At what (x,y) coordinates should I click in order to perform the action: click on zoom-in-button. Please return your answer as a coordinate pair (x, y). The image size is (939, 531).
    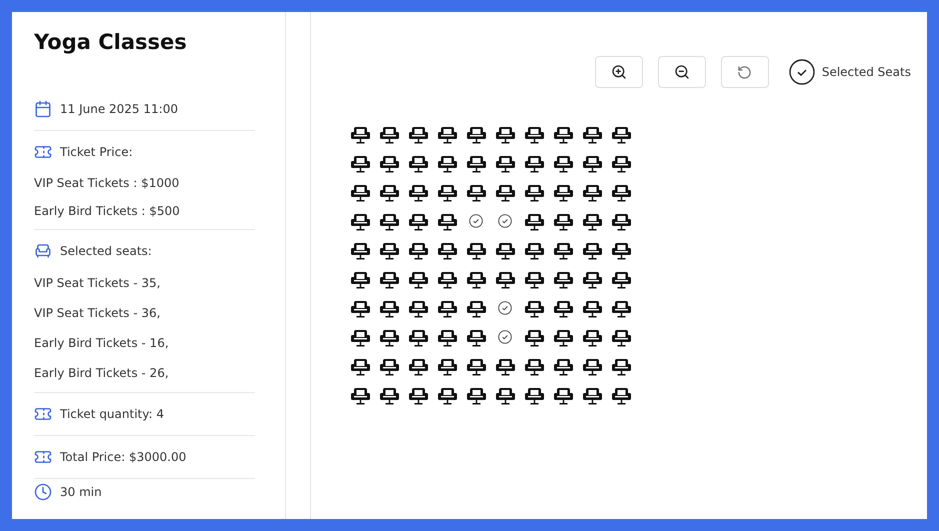
    Looking at the image, I should click on (618, 72).